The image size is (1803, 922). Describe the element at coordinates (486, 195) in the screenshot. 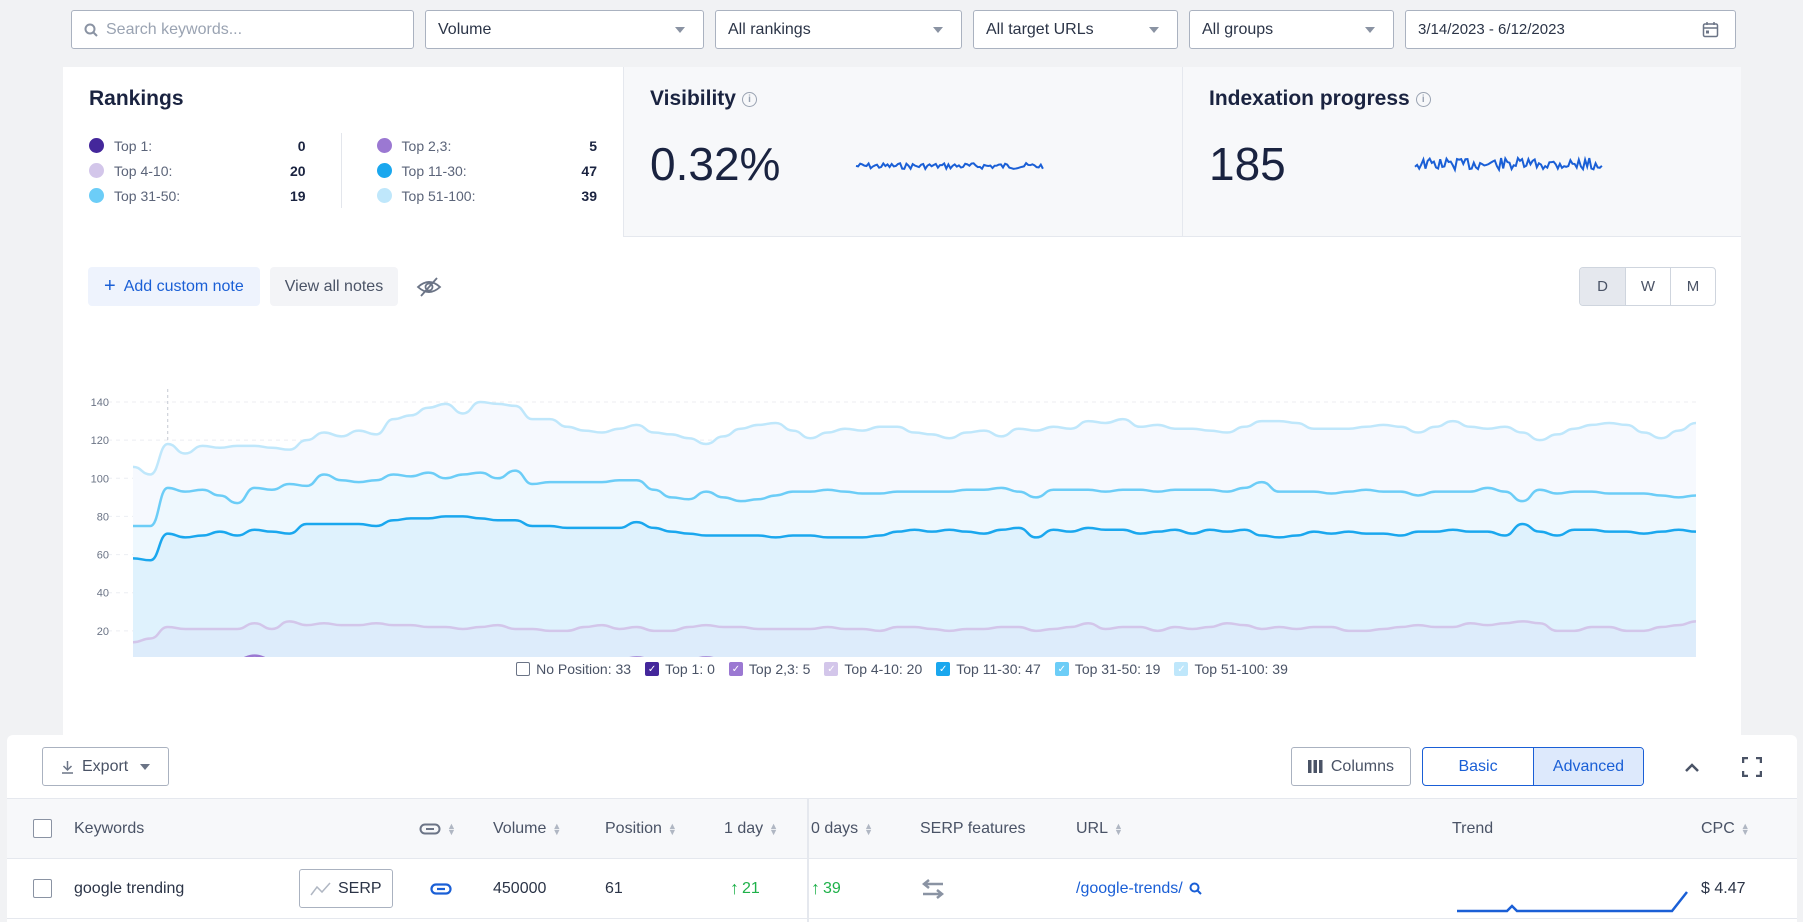

I see `ranking-row: Top 51-100: 39` at that location.